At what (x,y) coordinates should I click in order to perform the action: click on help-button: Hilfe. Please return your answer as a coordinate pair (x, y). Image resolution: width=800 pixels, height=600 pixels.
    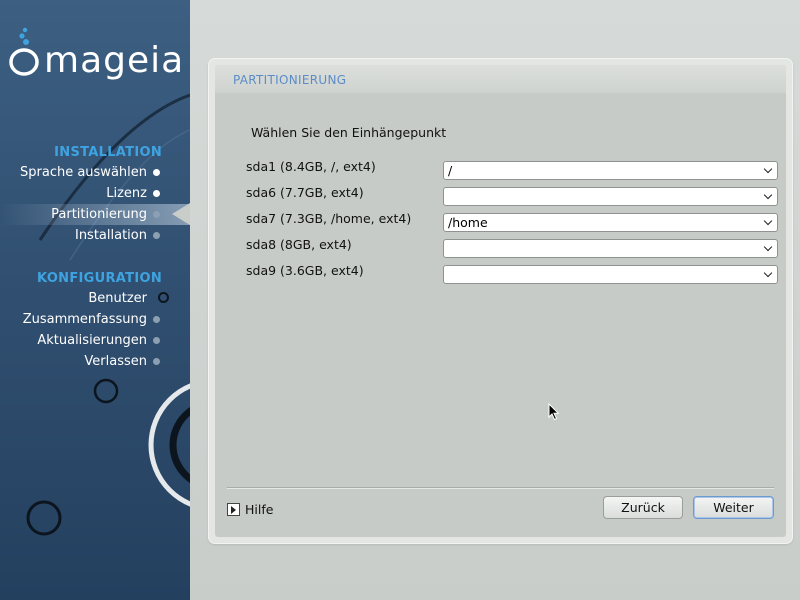
    Looking at the image, I should click on (250, 509).